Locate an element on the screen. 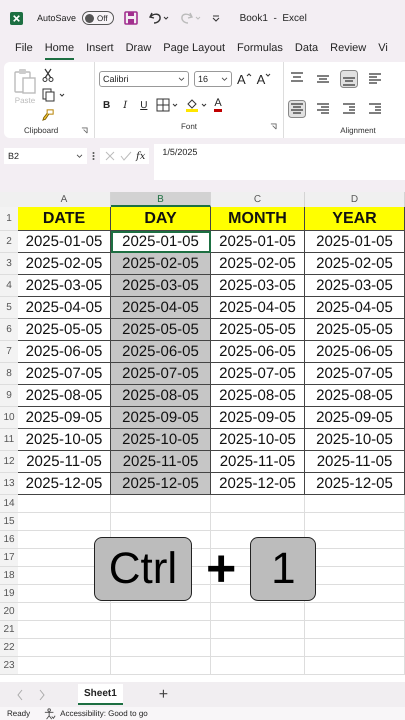  bold-button: B is located at coordinates (106, 105).